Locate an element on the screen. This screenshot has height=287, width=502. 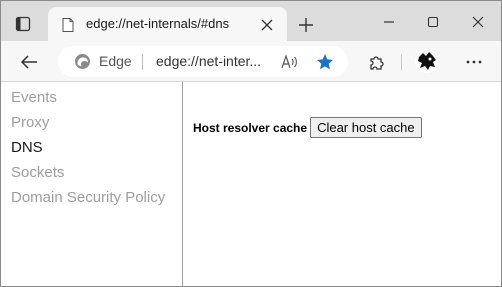
tab-actions-icon is located at coordinates (23, 24).